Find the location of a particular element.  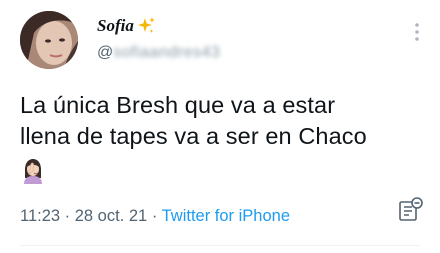

tweet-text-line-2: llena de tapes va a ser en Chaco is located at coordinates (193, 136).